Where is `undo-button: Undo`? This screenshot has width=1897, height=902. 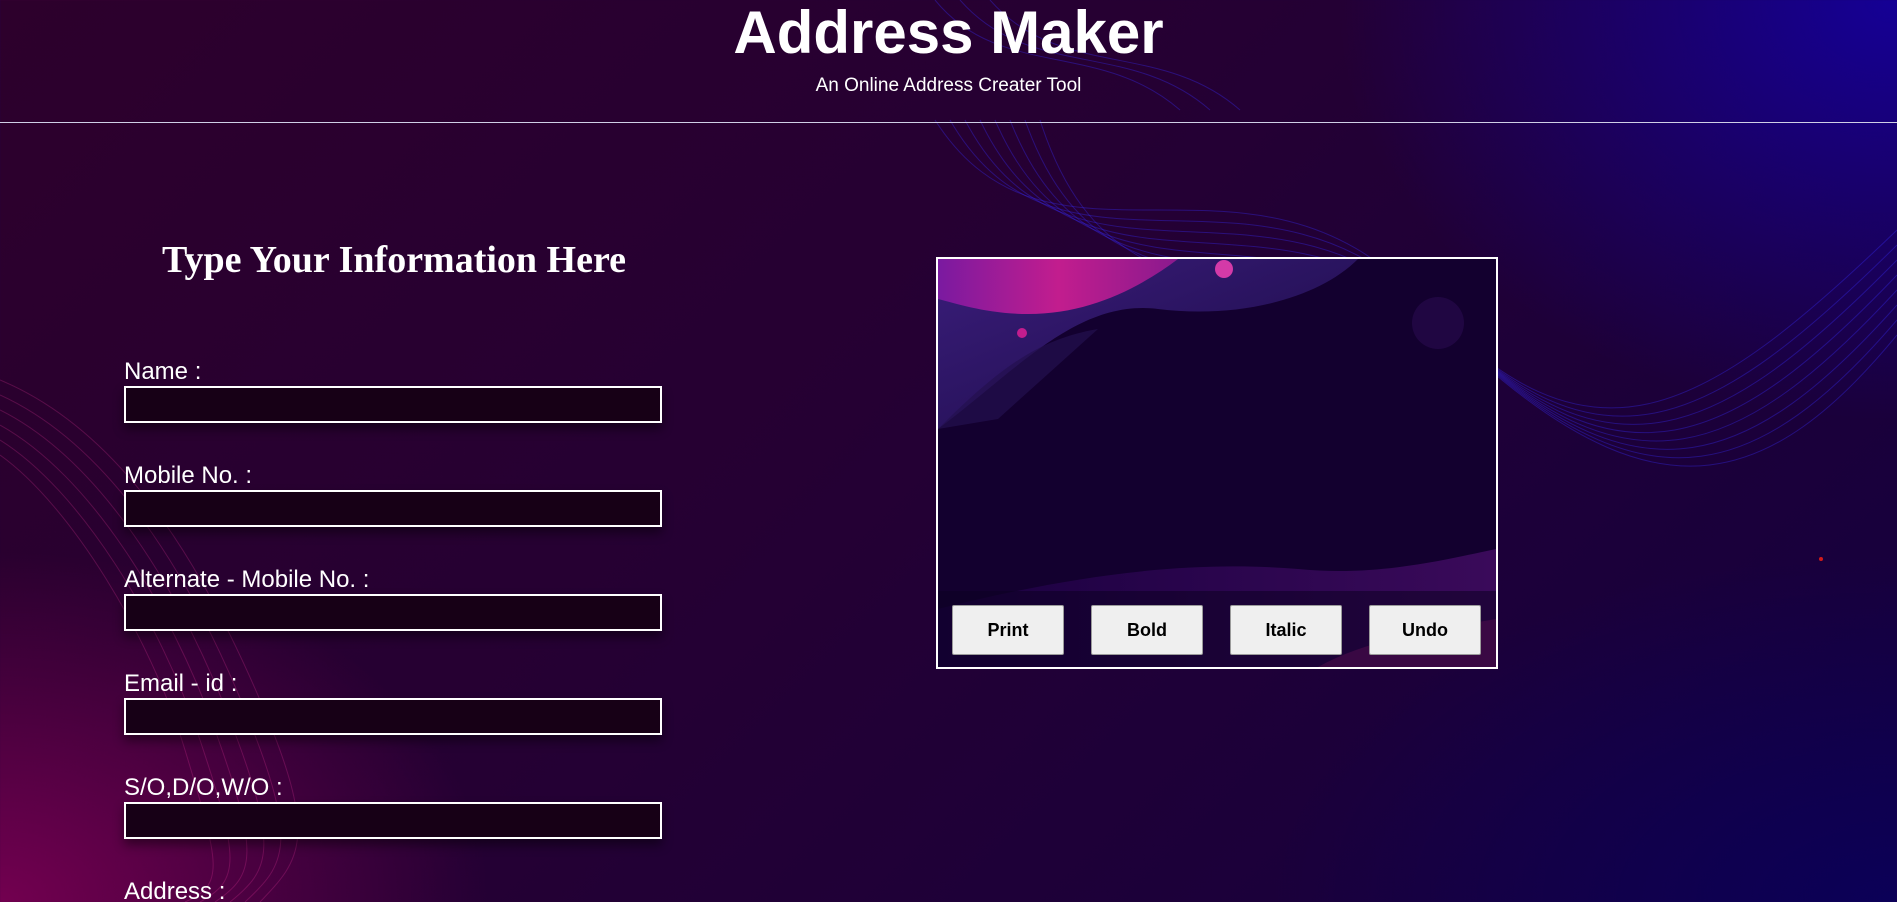
undo-button: Undo is located at coordinates (1425, 630).